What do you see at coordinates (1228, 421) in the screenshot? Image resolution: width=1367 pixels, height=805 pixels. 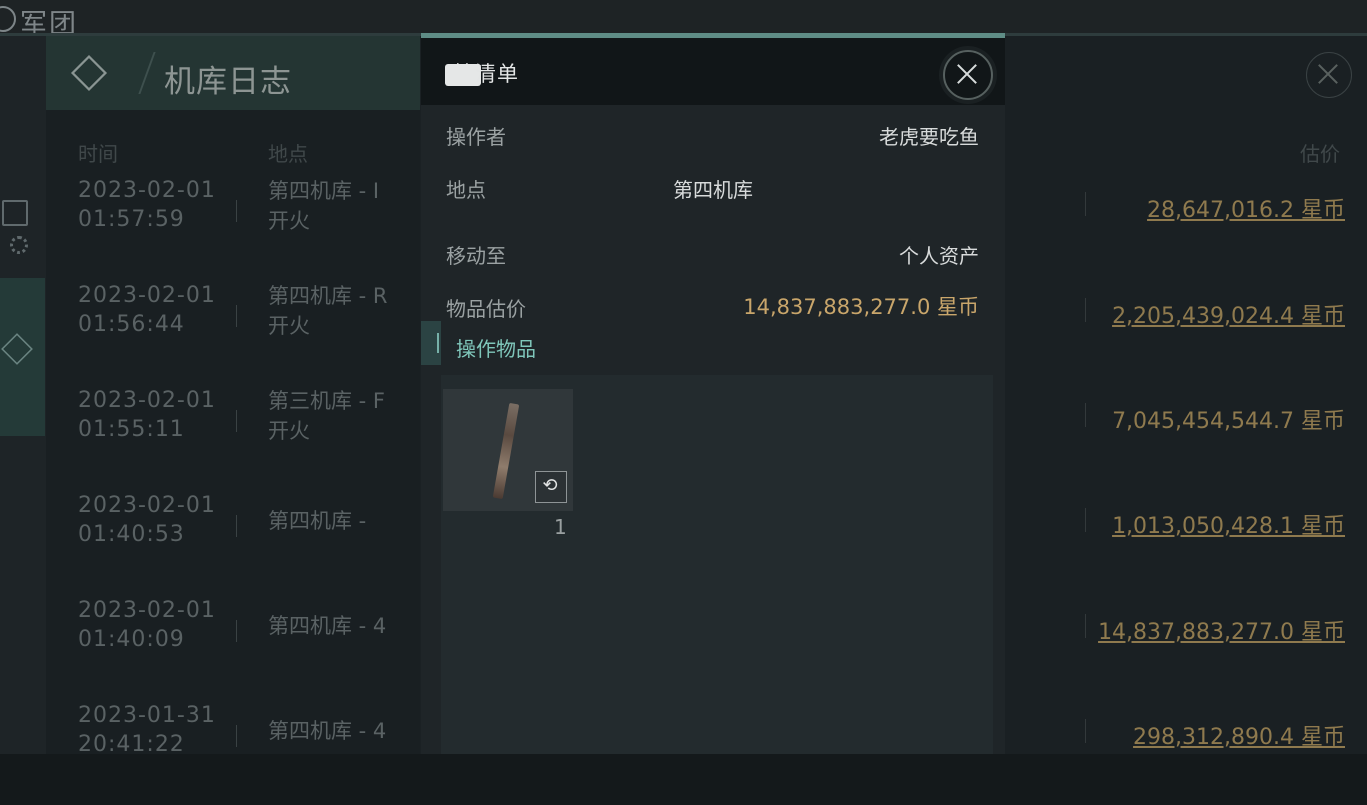 I see `row-value: 7,045,454,544.7 星币` at bounding box center [1228, 421].